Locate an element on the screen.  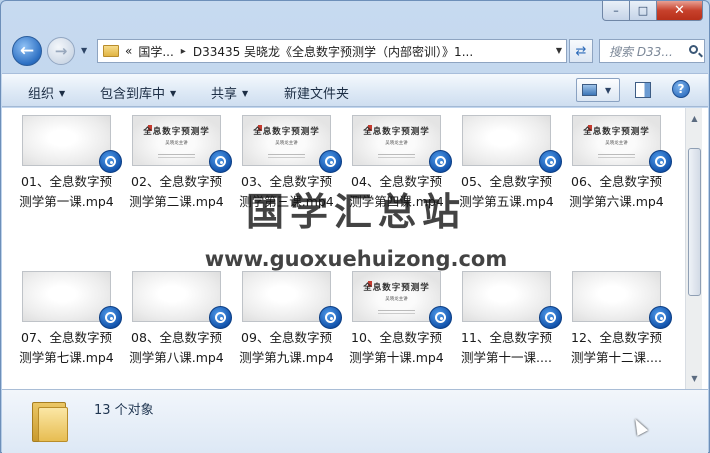
search-icon is located at coordinates (693, 49).